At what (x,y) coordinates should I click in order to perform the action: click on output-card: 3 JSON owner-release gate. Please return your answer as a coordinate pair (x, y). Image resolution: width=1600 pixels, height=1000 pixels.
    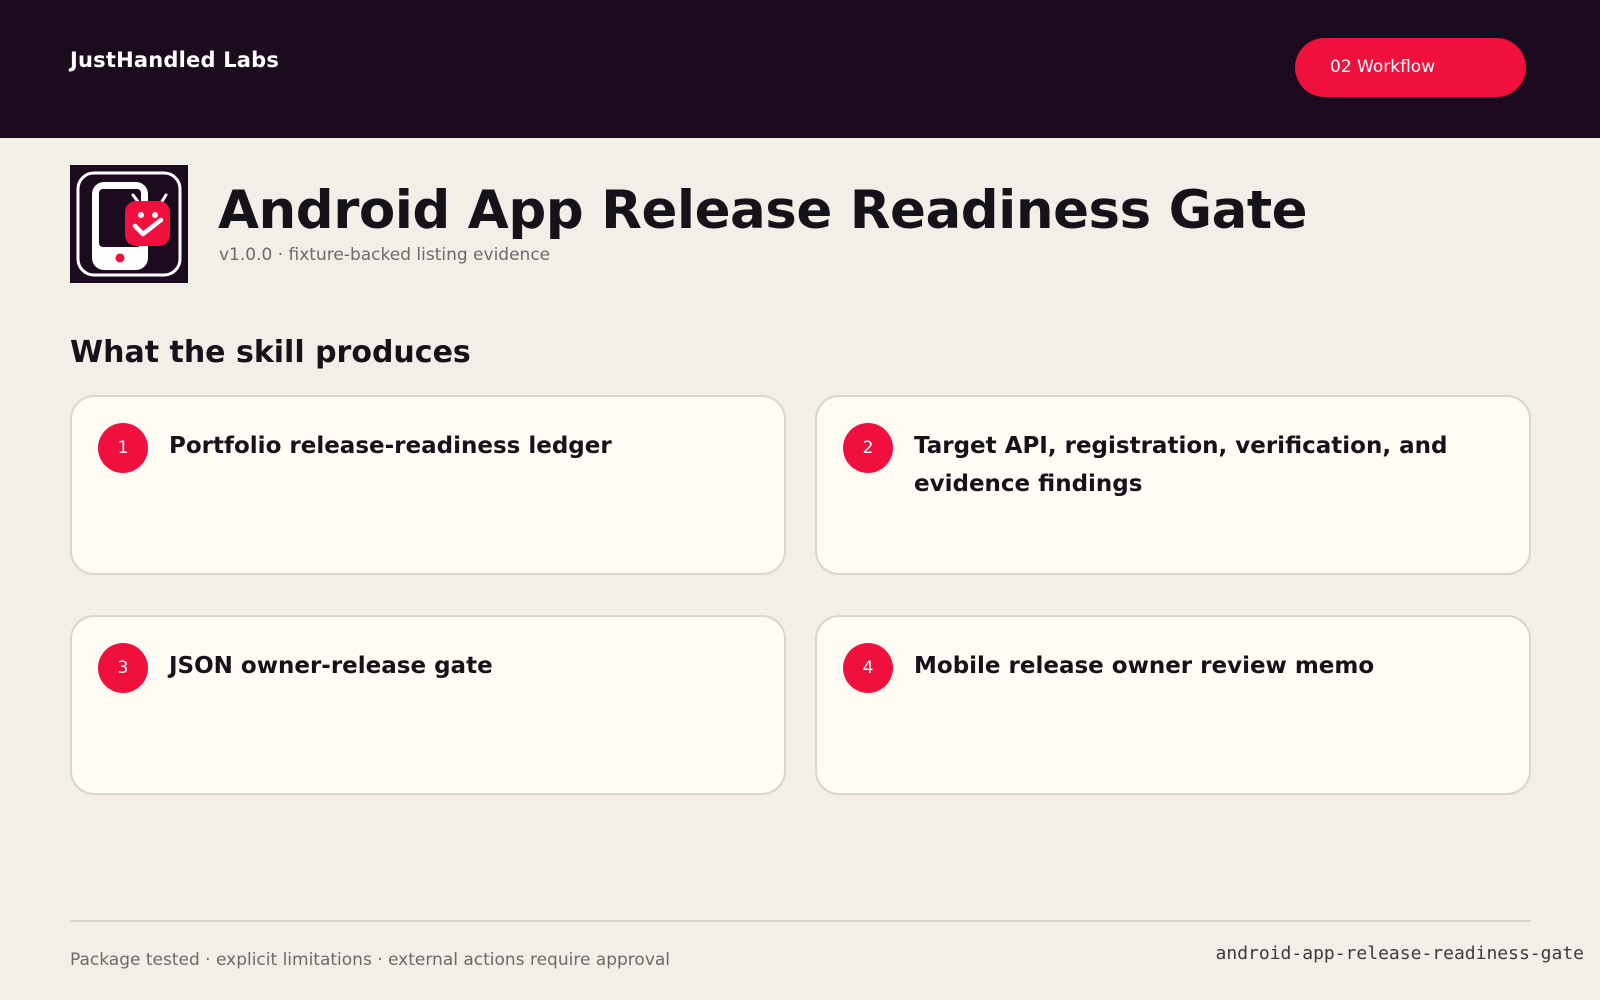
    Looking at the image, I should click on (428, 705).